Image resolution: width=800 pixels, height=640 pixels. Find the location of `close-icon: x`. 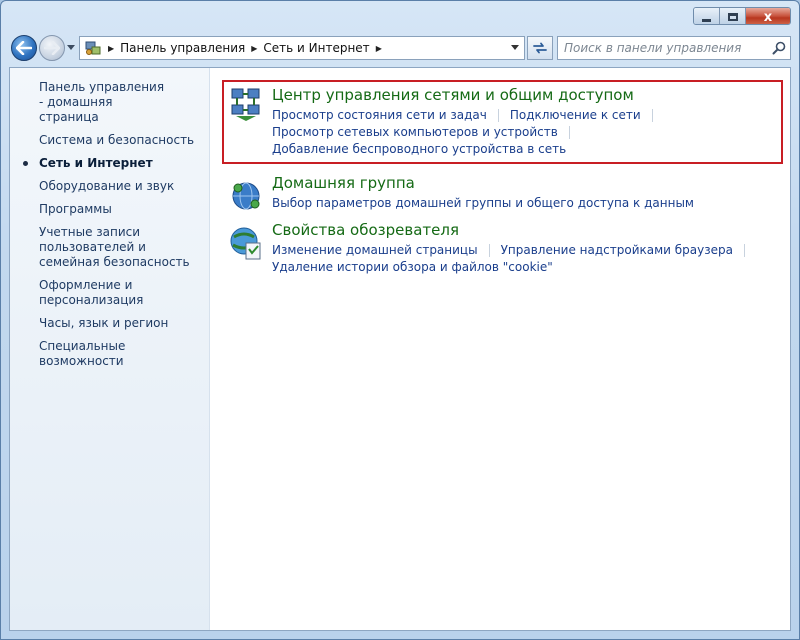

close-icon: x is located at coordinates (768, 17).